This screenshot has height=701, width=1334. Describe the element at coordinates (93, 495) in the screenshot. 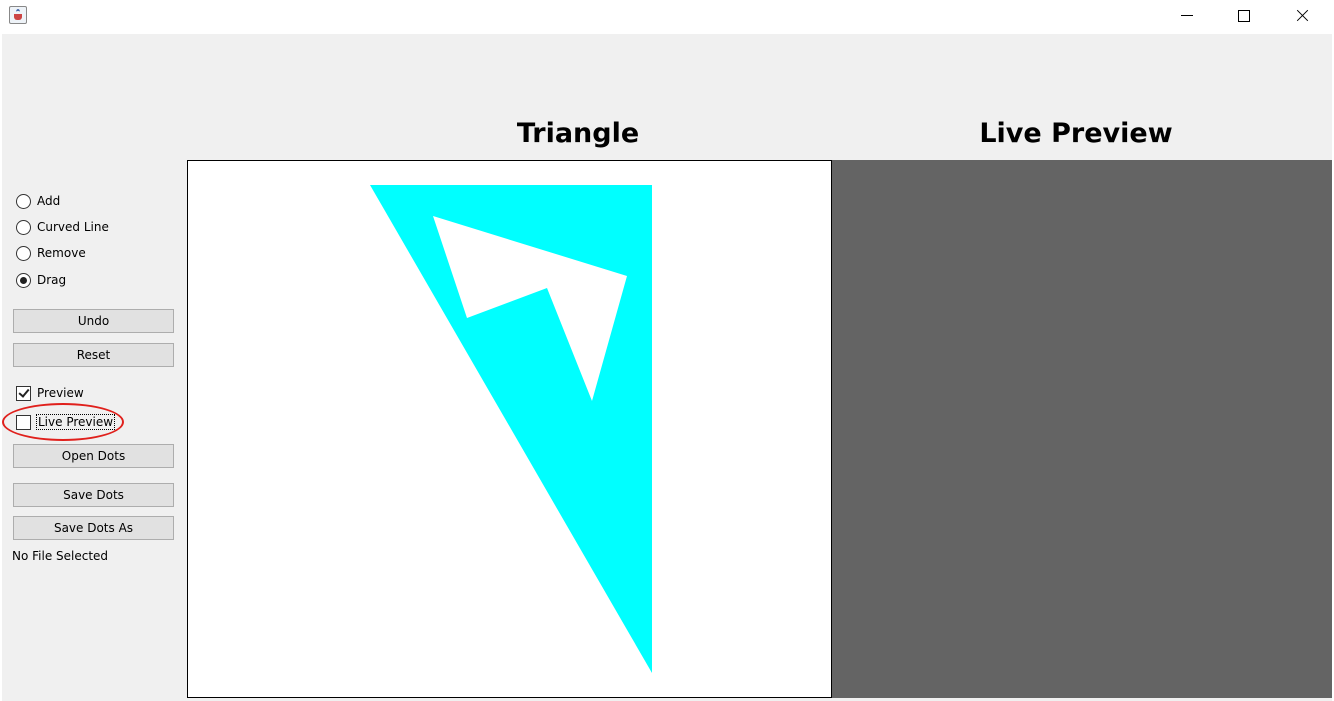

I see `save-dots-button: Save Dots` at that location.